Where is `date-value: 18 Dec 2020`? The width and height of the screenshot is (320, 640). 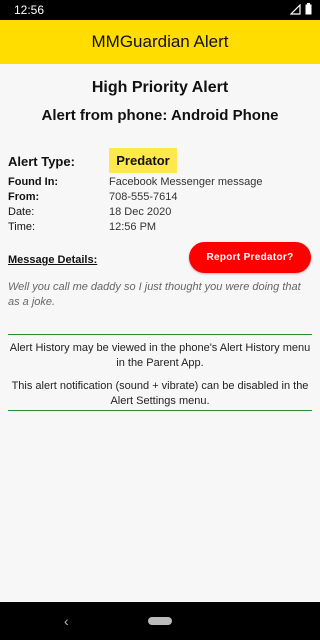 date-value: 18 Dec 2020 is located at coordinates (140, 212).